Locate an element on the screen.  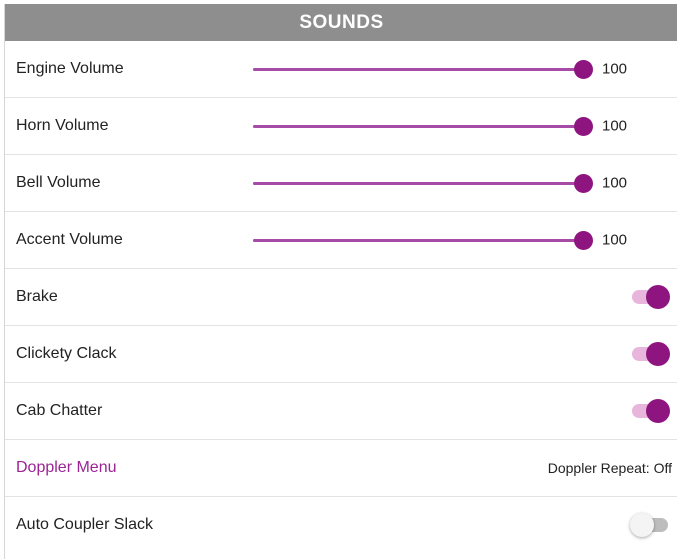
accent-volume-row: Accent Volume 100 is located at coordinates (341, 240).